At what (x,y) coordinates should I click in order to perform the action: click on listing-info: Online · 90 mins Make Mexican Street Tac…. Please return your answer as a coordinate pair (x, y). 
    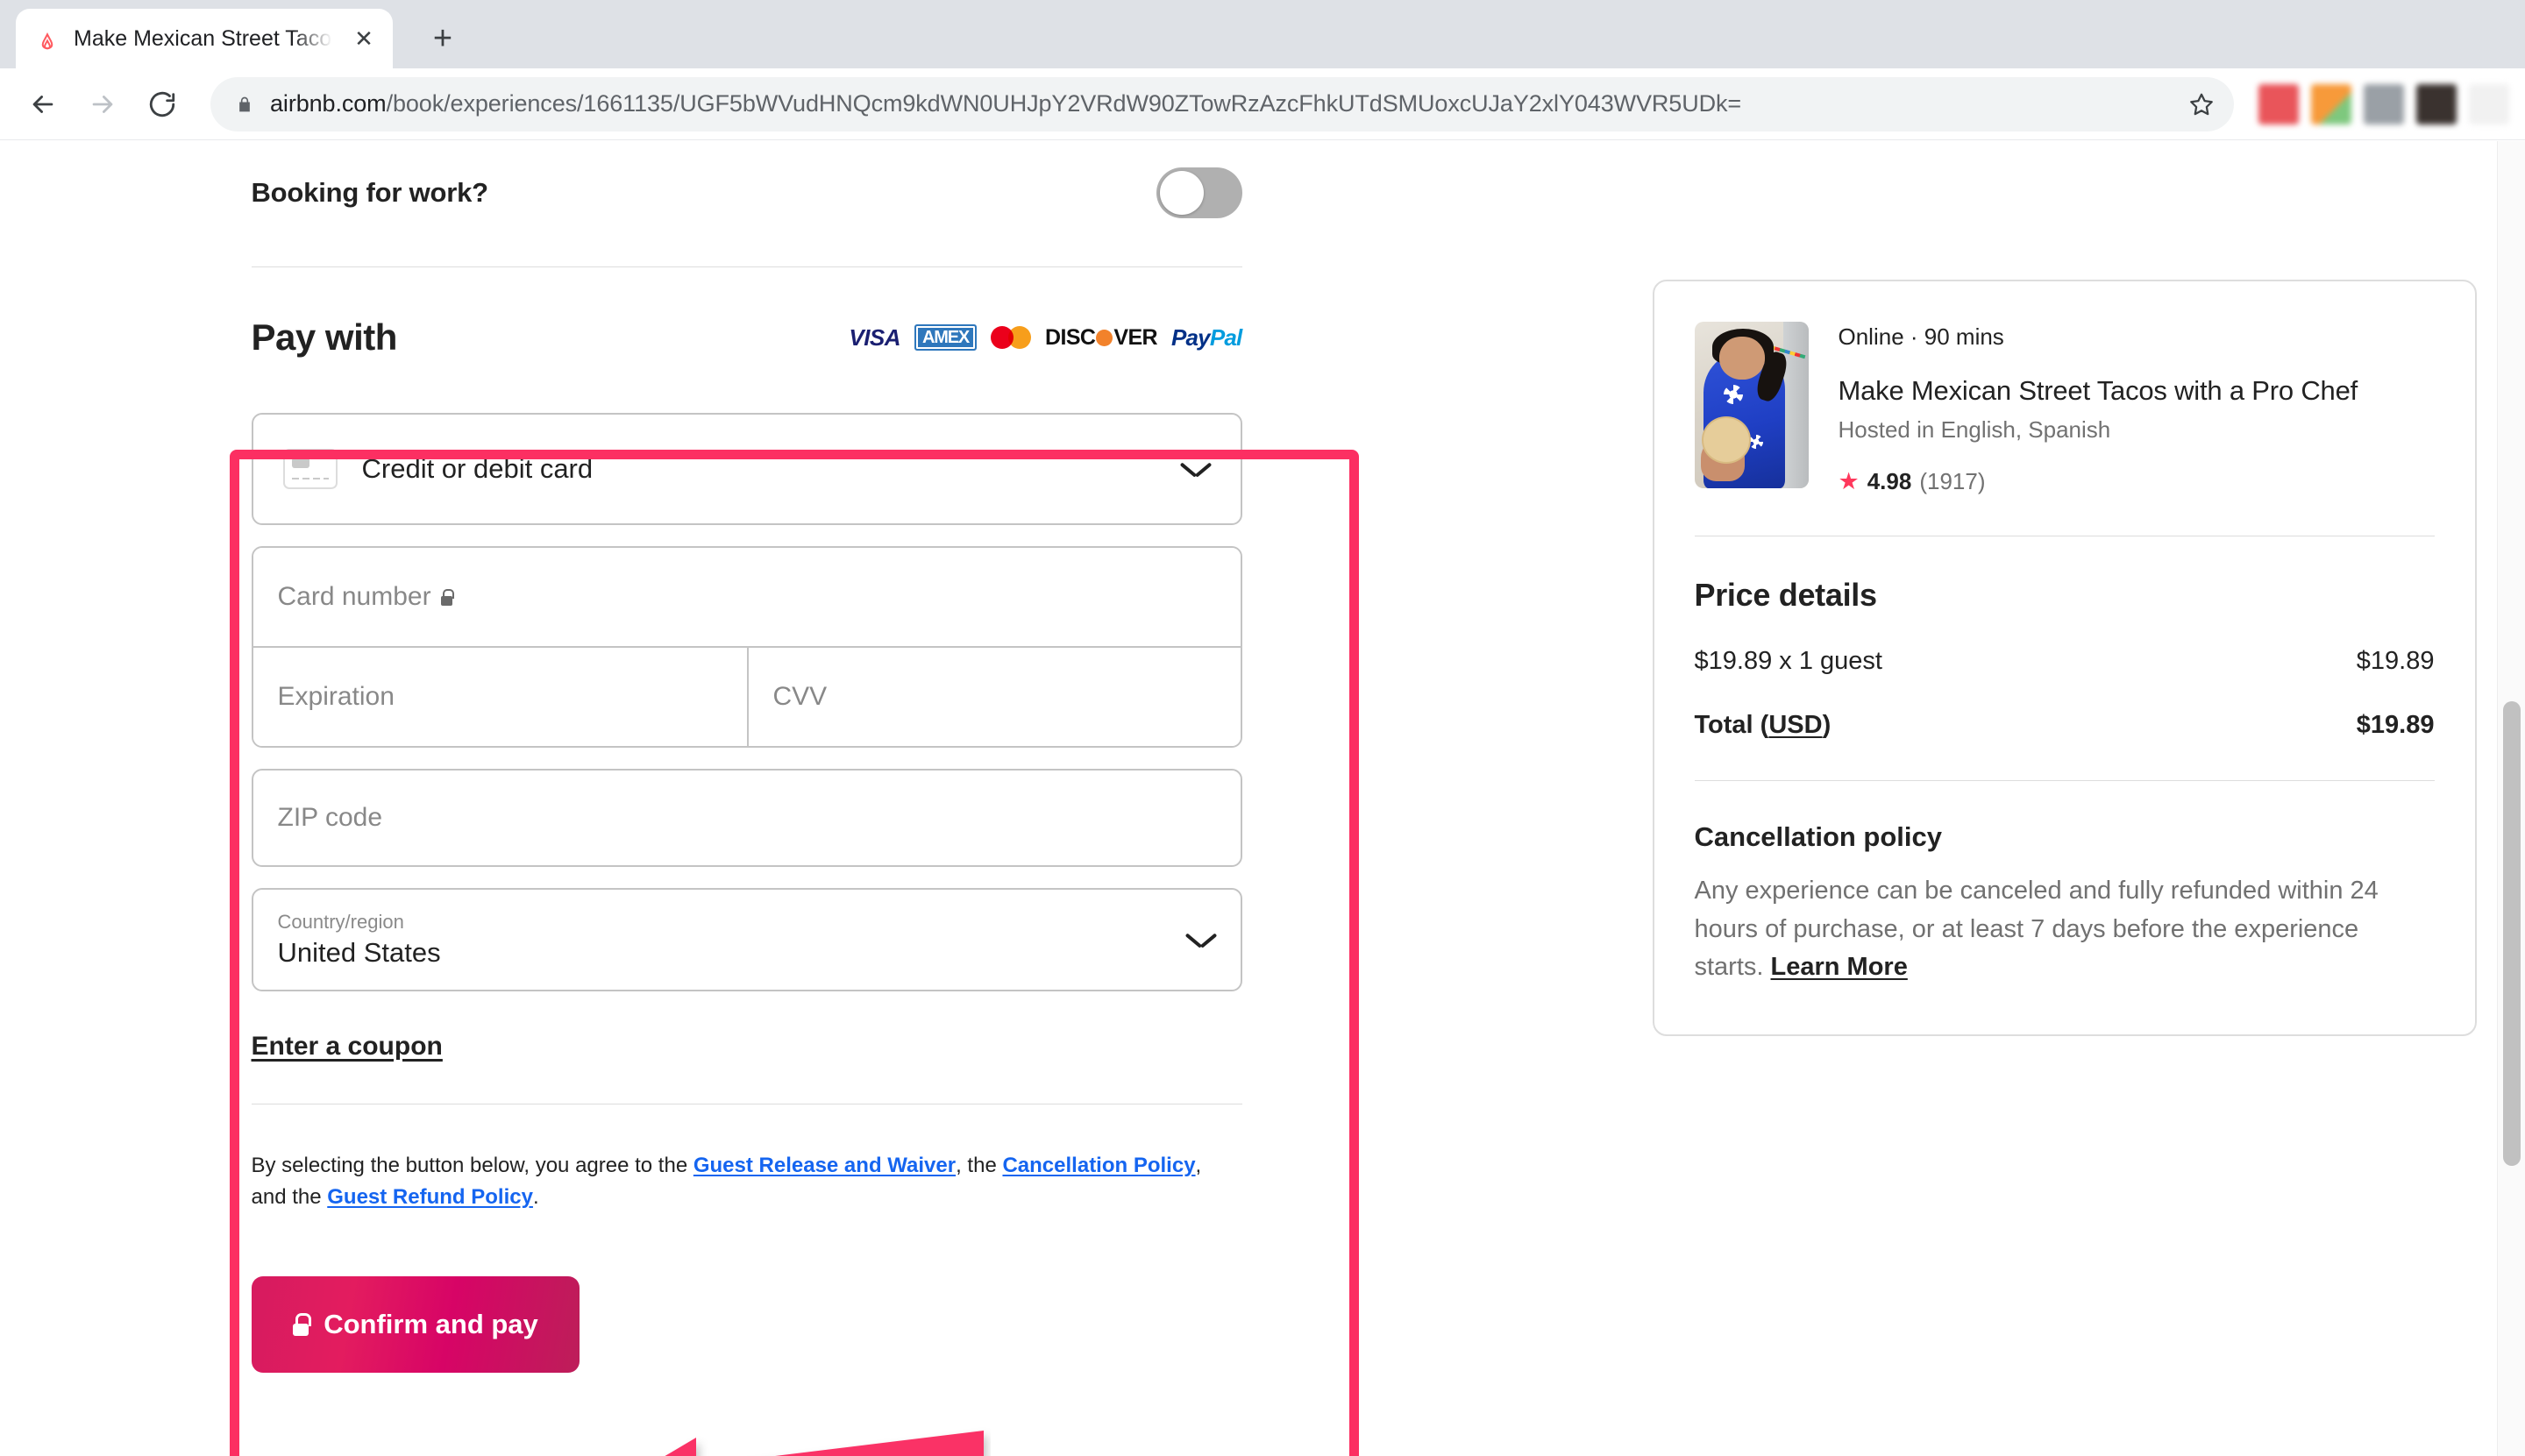
    Looking at the image, I should click on (2137, 408).